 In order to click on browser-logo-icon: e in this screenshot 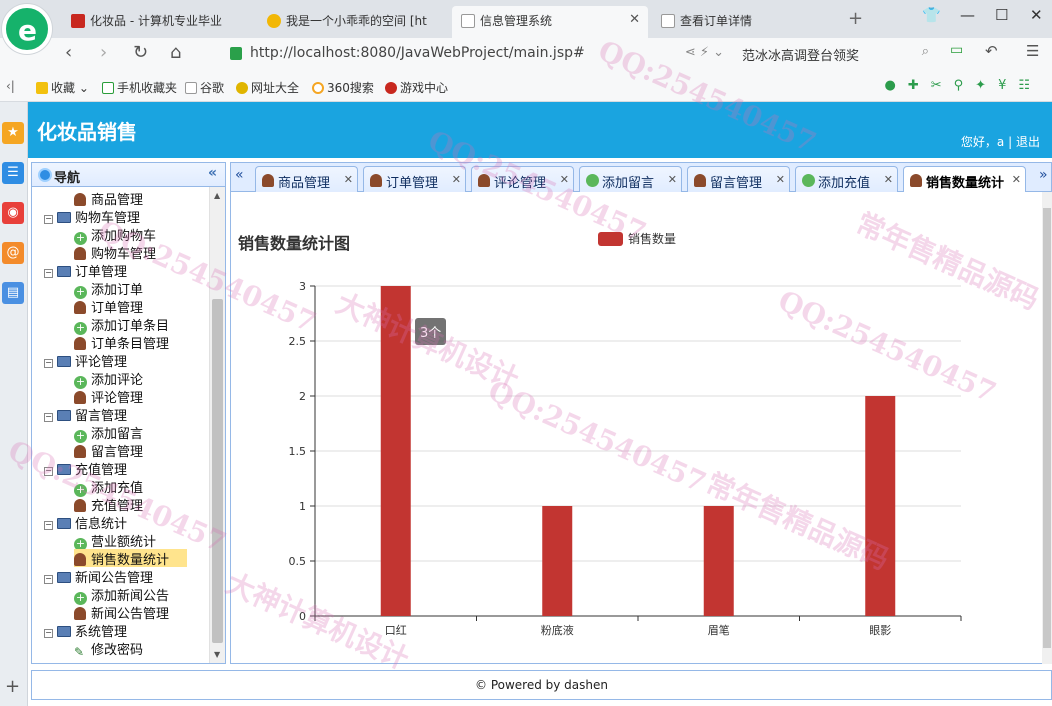, I will do `click(27, 29)`.